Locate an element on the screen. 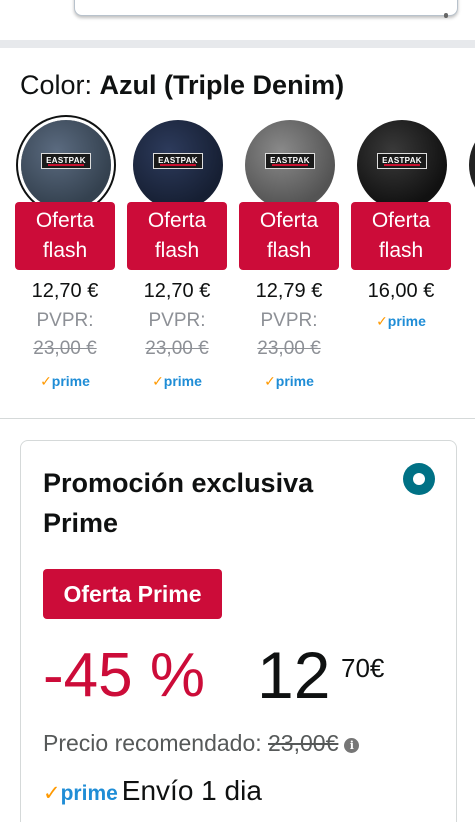 This screenshot has width=475, height=822. swatch-price: 16,00 € is located at coordinates (401, 291).